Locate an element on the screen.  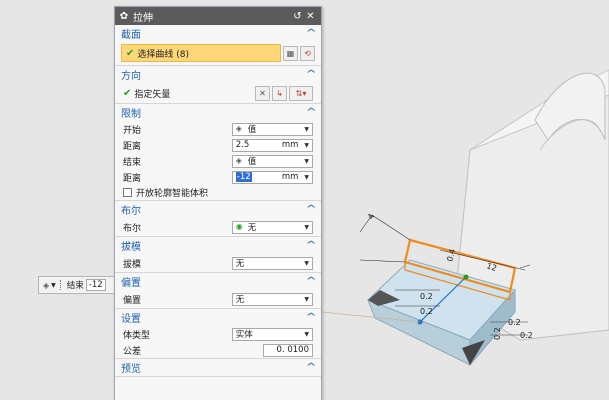
offset-select-value: 无 is located at coordinates (240, 300).